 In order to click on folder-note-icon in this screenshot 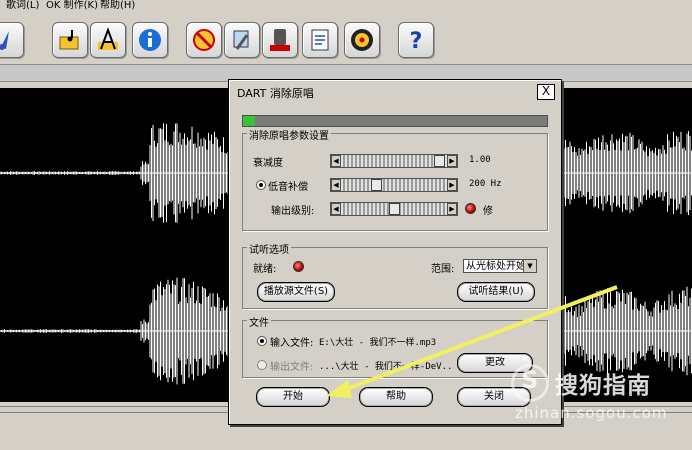, I will do `click(69, 40)`.